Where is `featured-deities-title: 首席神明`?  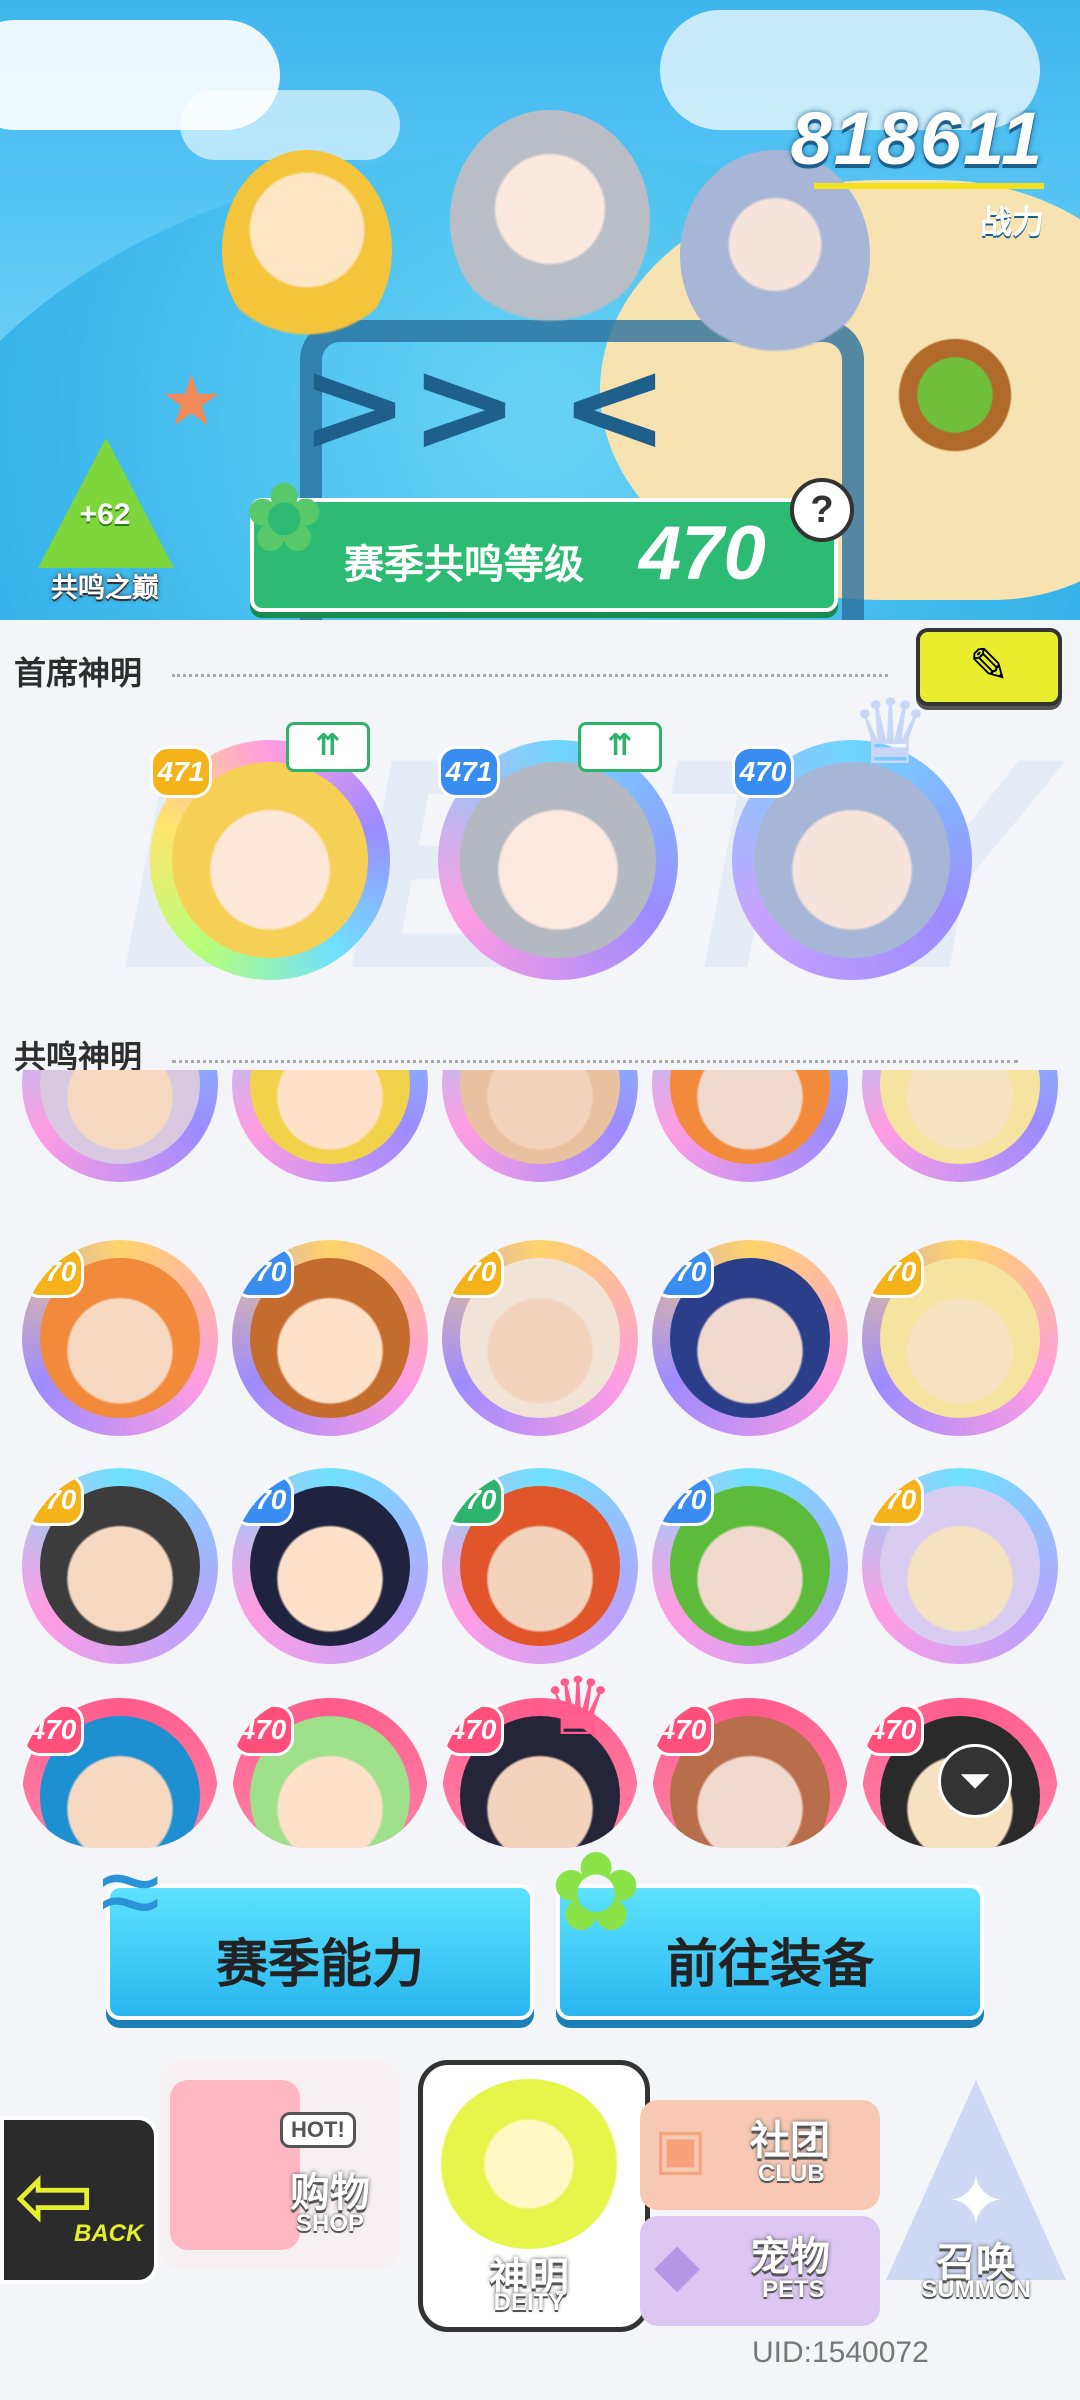 featured-deities-title: 首席神明 is located at coordinates (78, 673).